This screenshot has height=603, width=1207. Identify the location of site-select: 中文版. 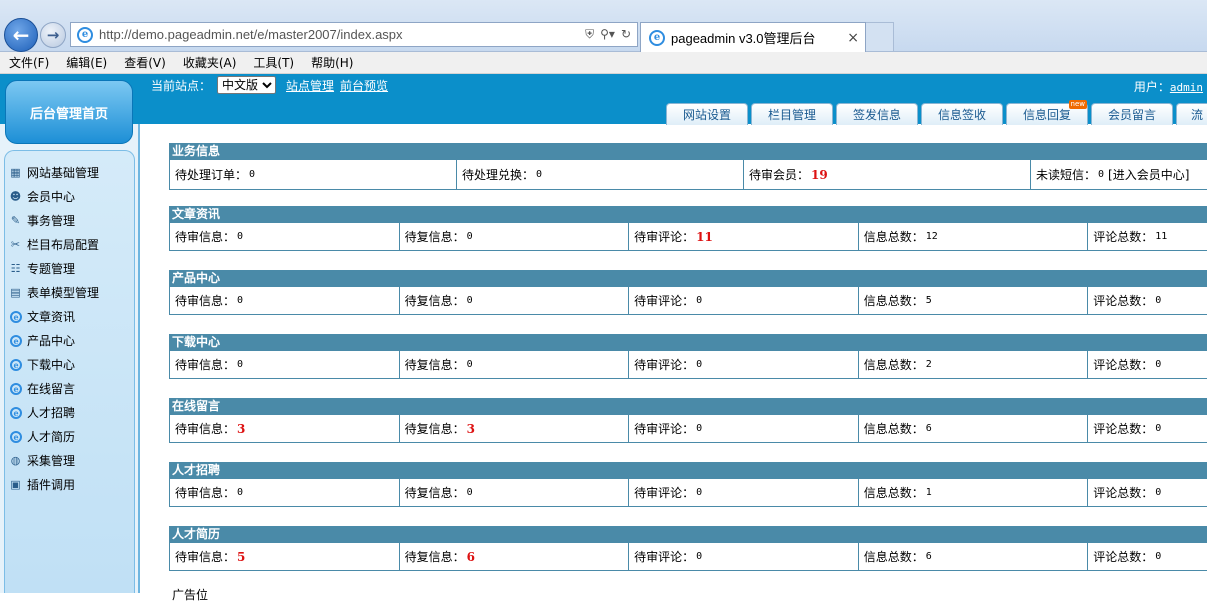
(247, 85).